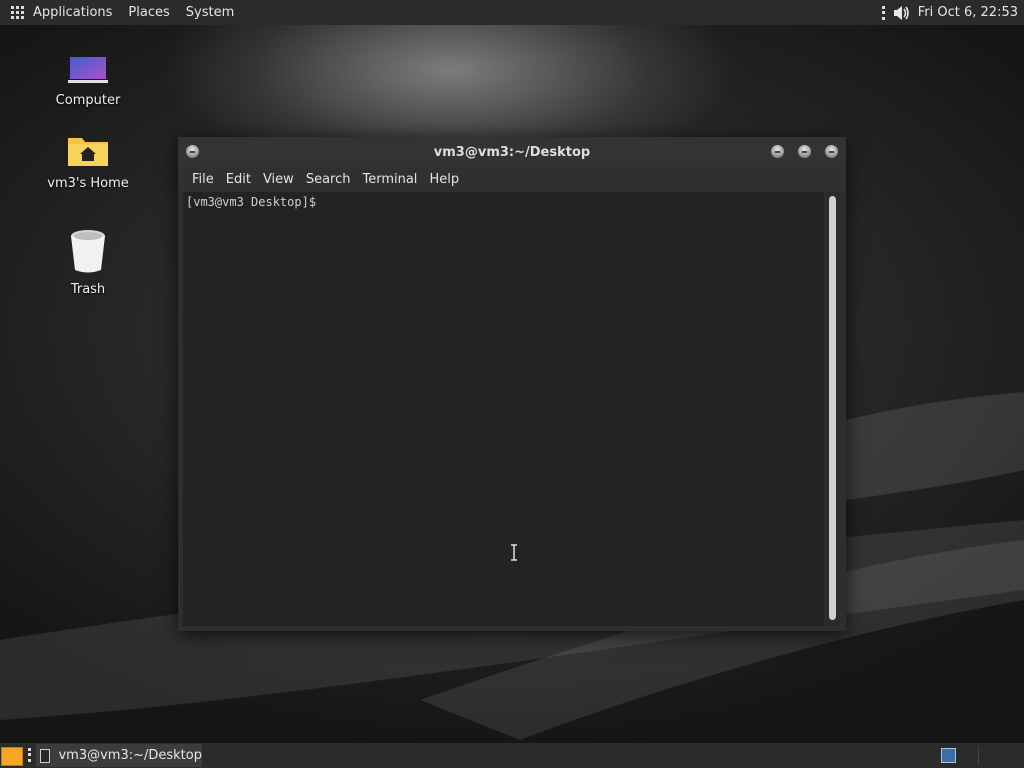 This screenshot has height=768, width=1024. Describe the element at coordinates (88, 251) in the screenshot. I see `trash-icon` at that location.